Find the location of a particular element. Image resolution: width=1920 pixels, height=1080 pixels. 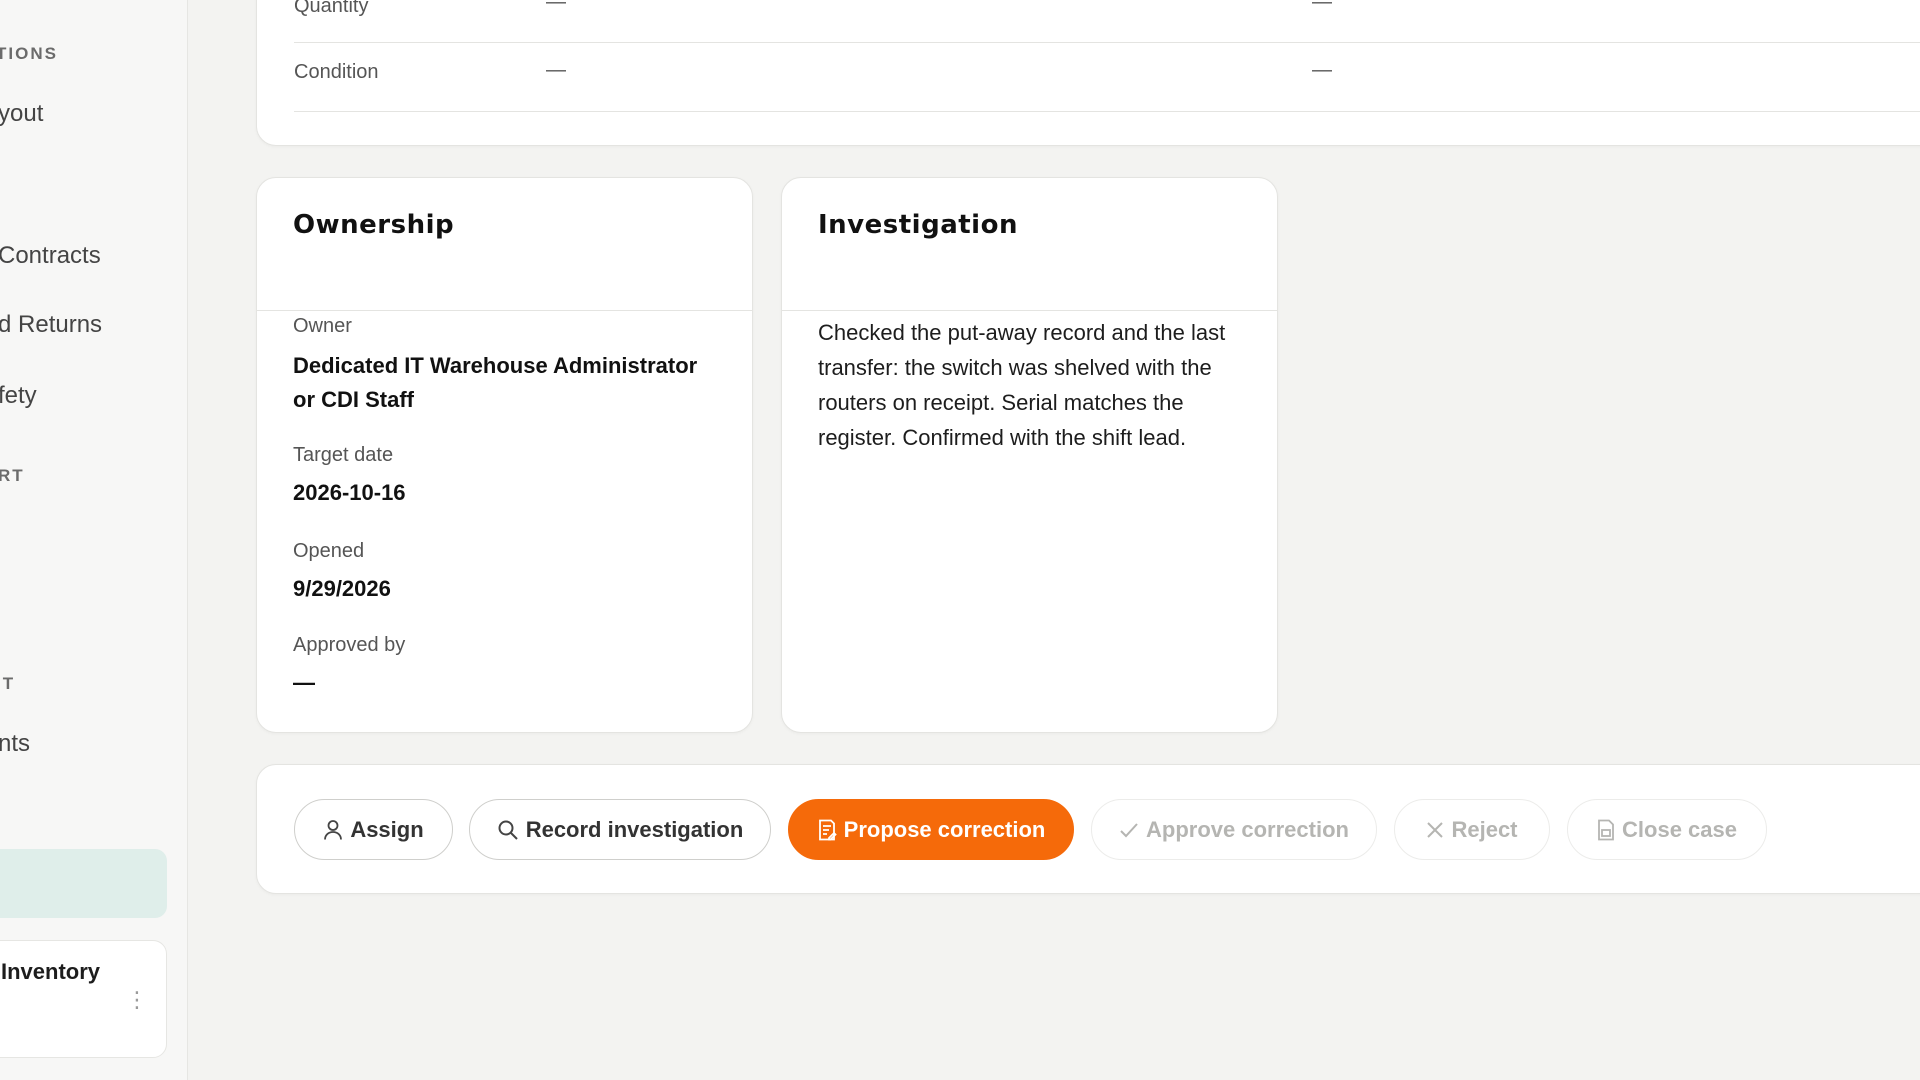

close-icon is located at coordinates (1435, 830).